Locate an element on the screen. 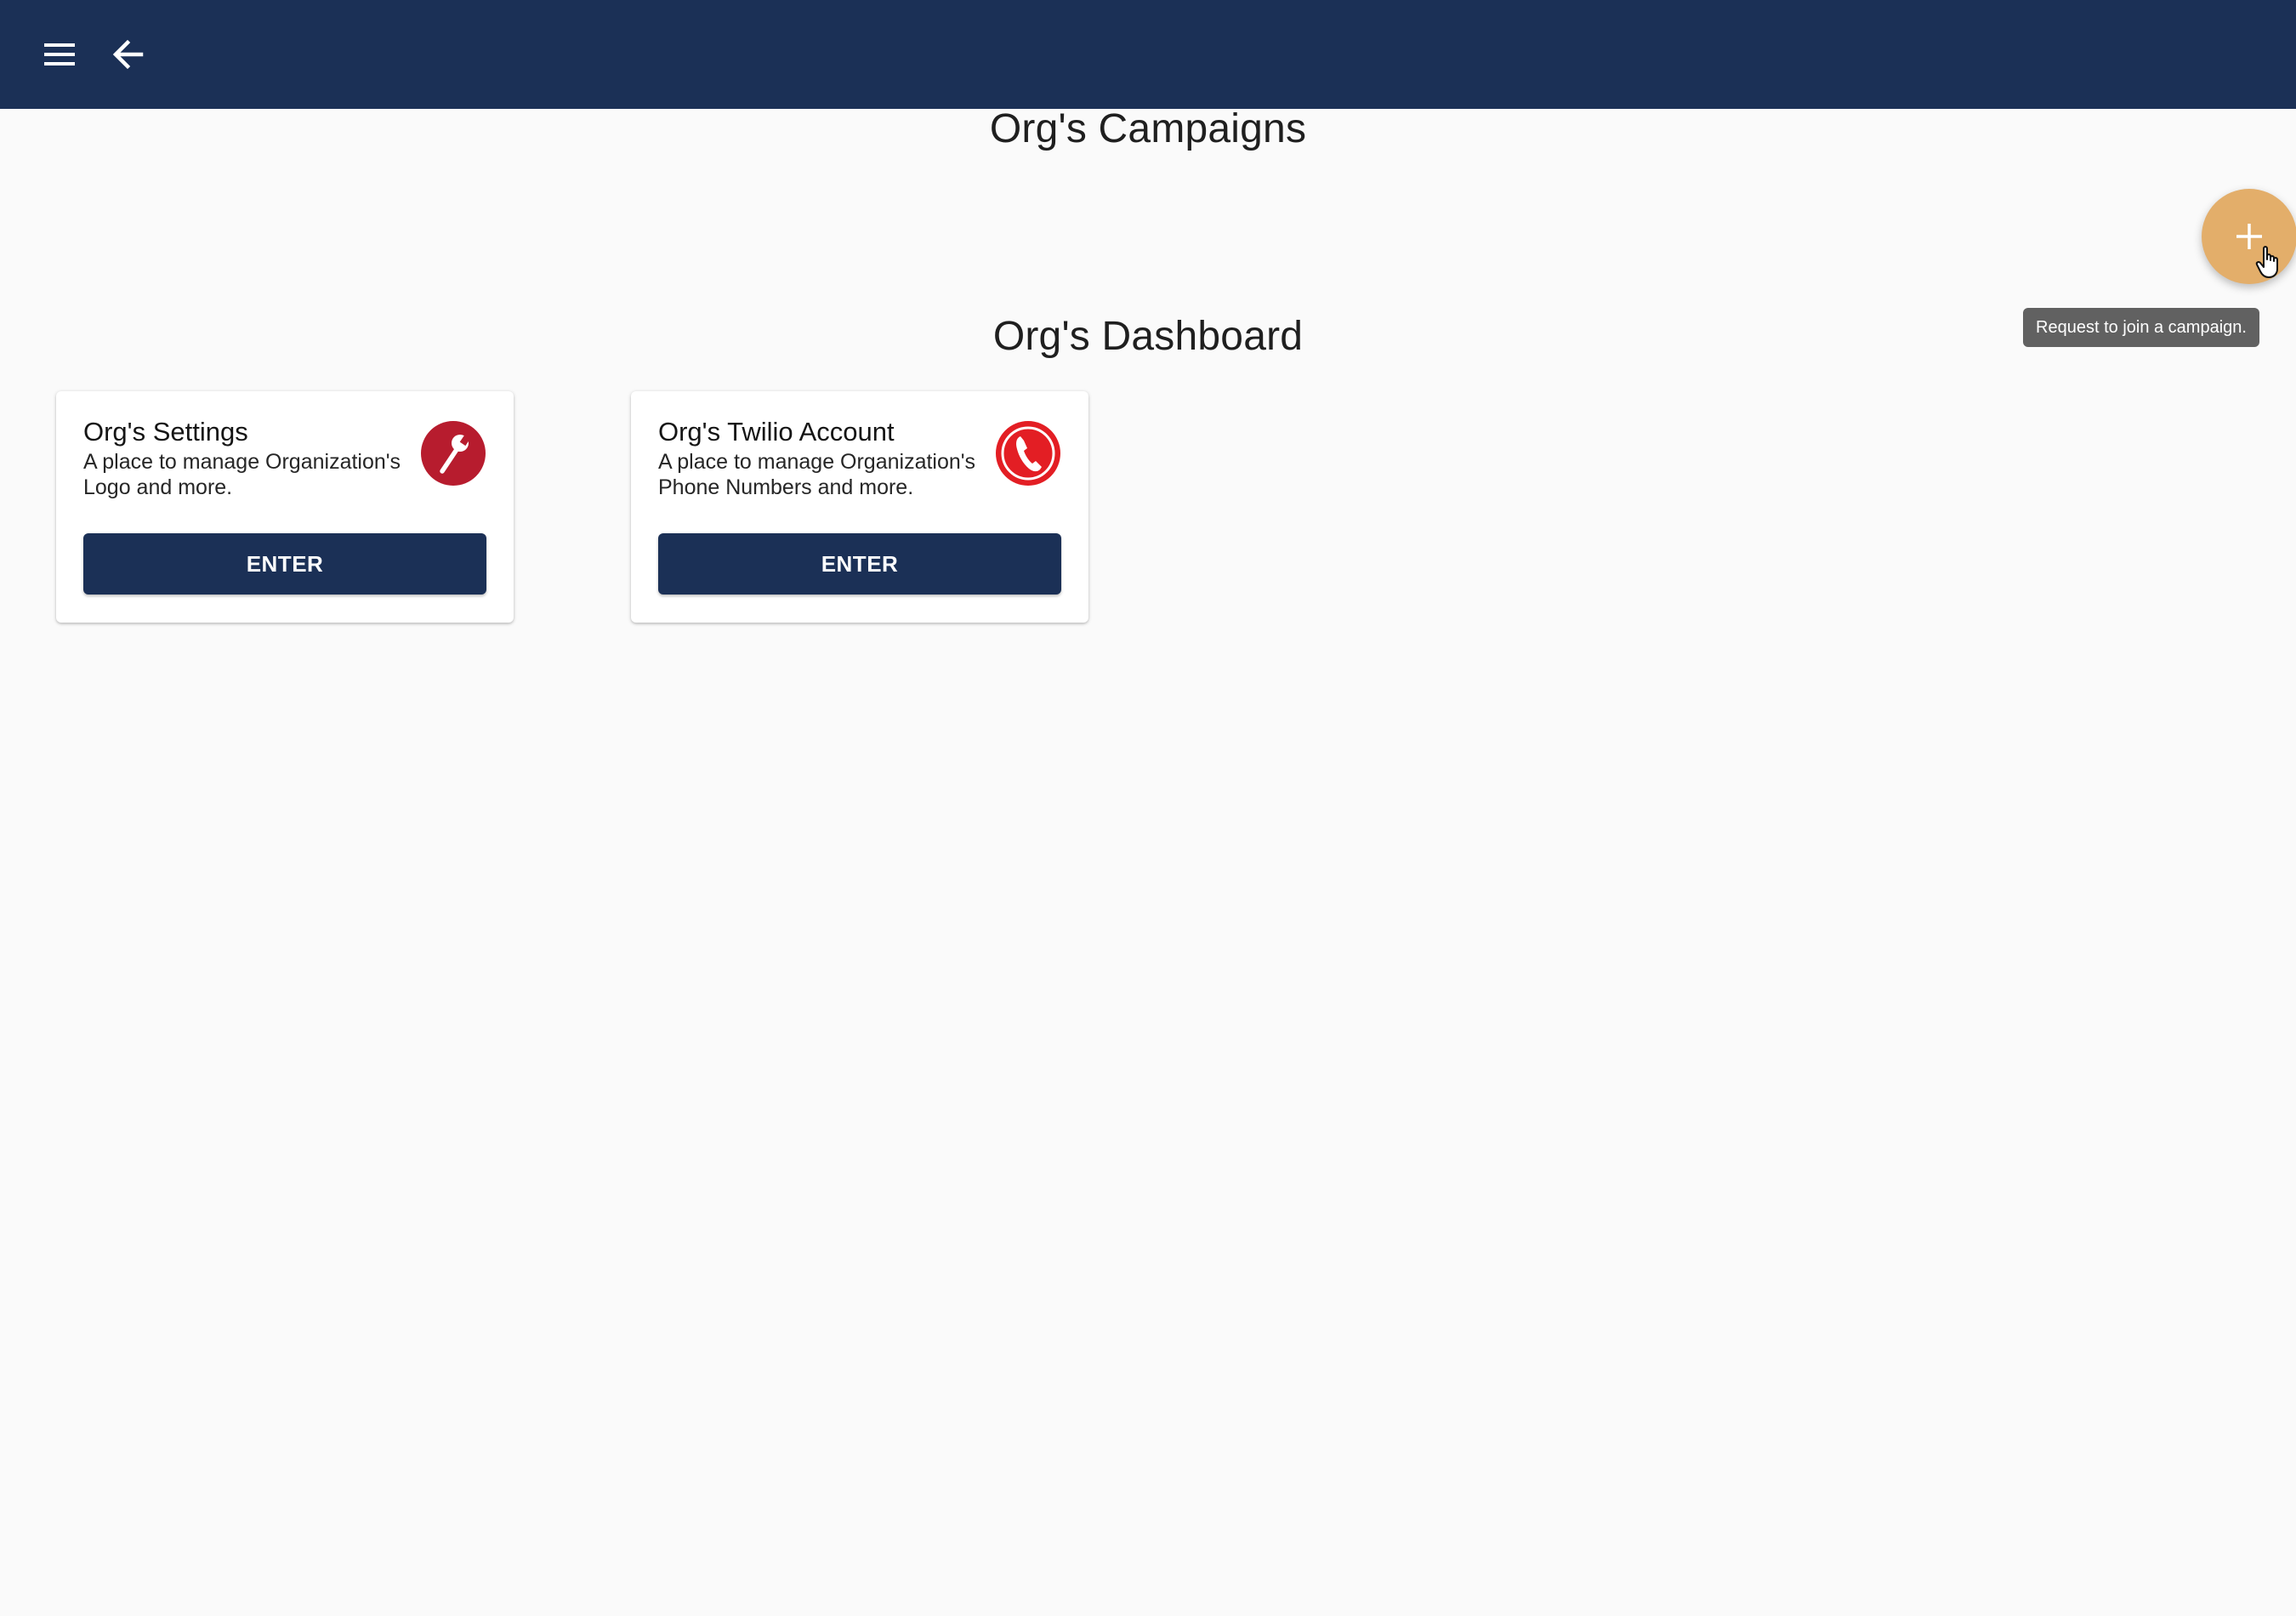  app-bar is located at coordinates (1148, 54).